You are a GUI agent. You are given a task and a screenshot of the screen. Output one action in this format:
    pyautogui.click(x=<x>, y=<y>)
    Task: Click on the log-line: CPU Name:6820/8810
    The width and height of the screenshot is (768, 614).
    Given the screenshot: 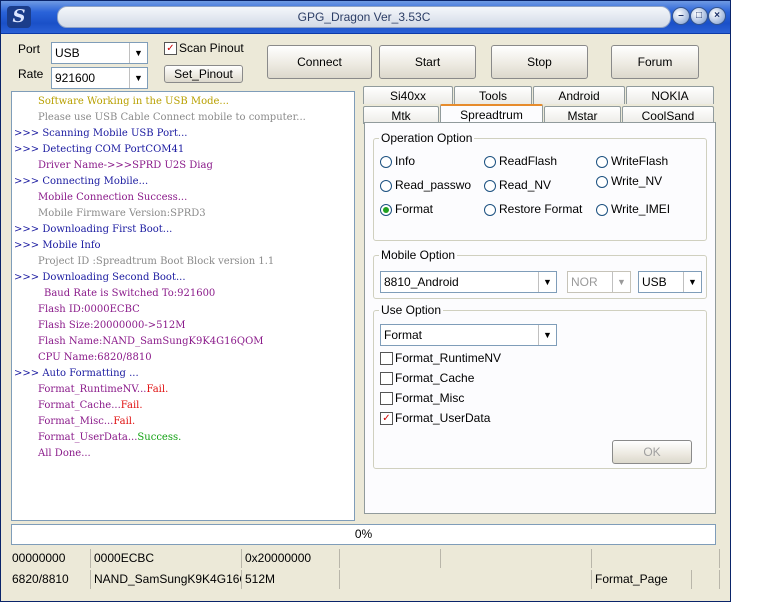 What is the action you would take?
    pyautogui.click(x=95, y=357)
    